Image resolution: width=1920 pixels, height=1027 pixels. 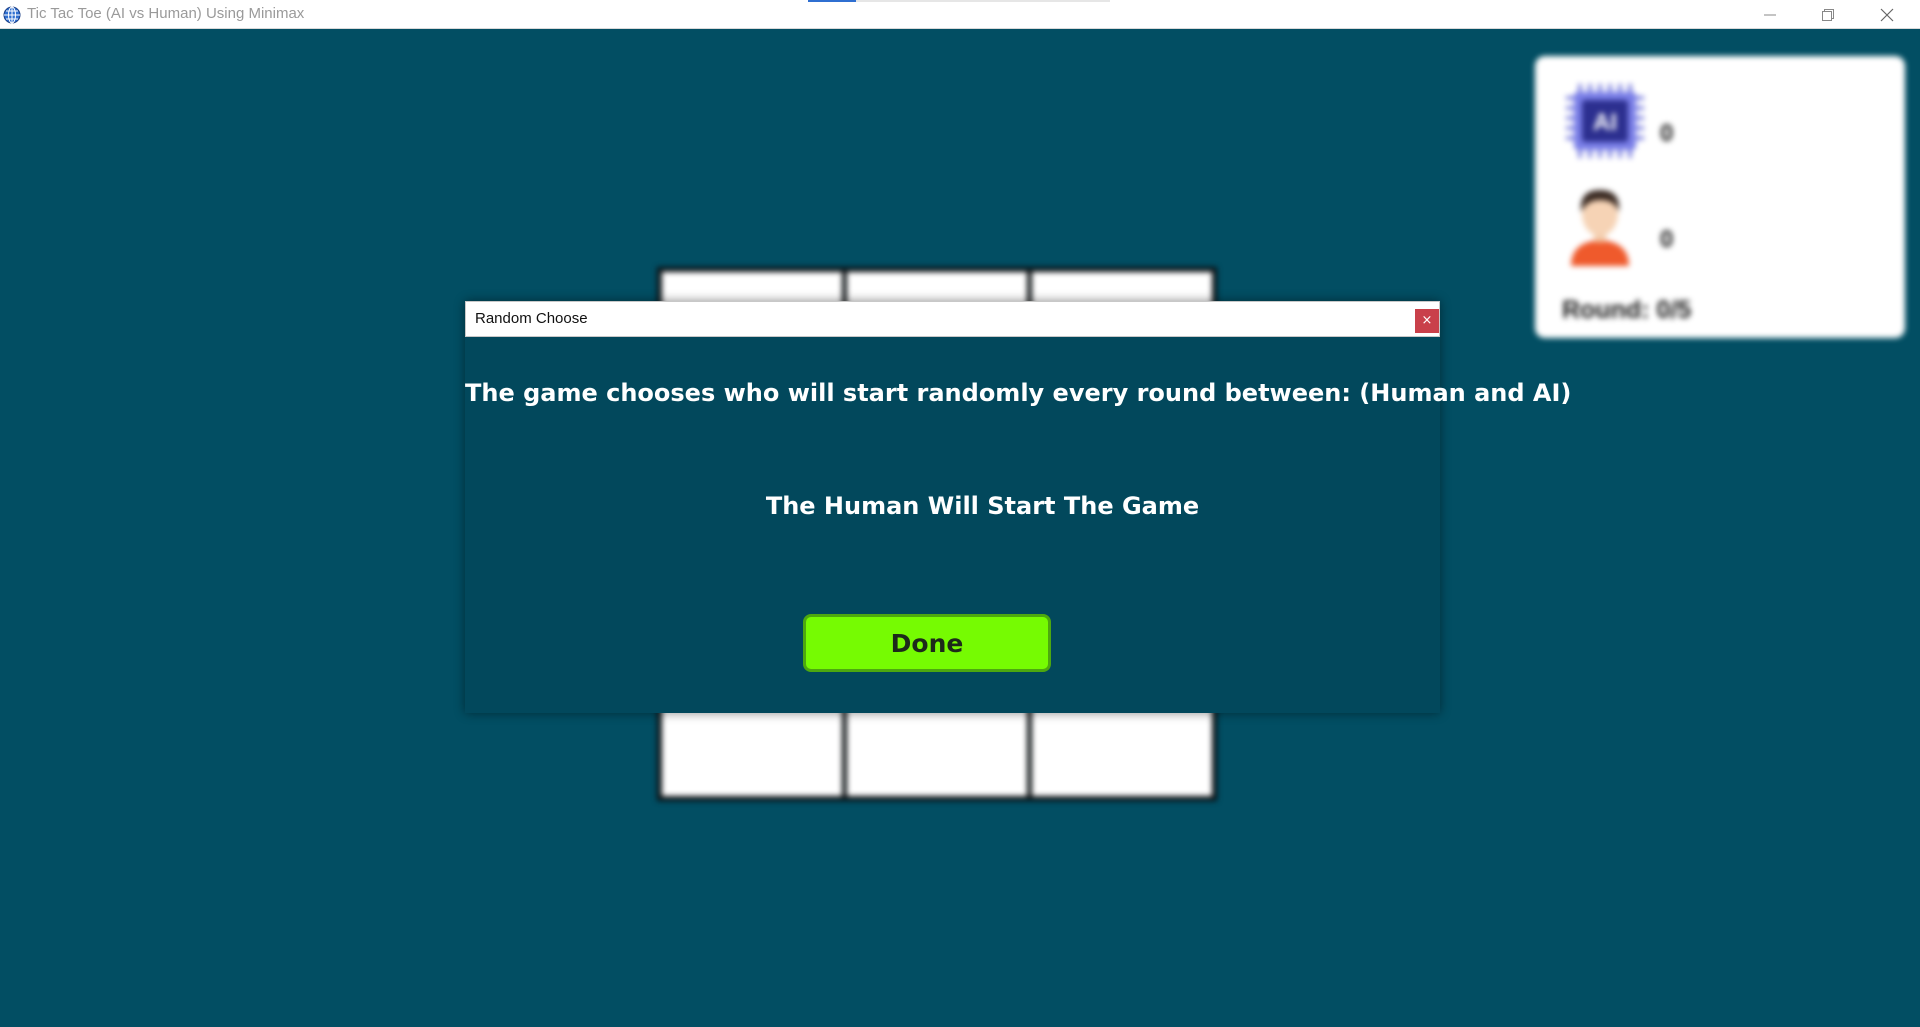 What do you see at coordinates (1720, 197) in the screenshot?
I see `scoreboard-card: AI 0 0 Round: 0/5` at bounding box center [1720, 197].